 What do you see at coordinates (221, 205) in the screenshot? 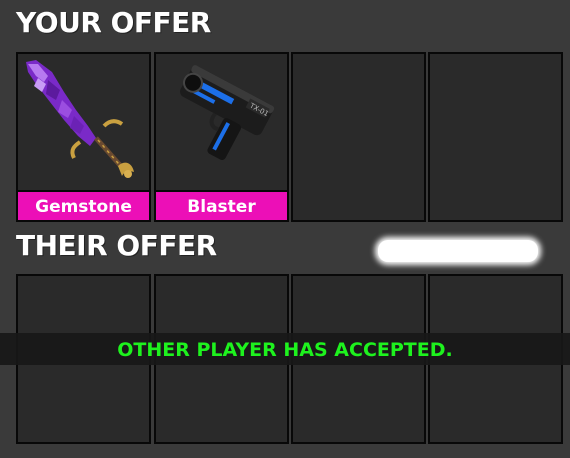
I see `item-label: Blaster` at bounding box center [221, 205].